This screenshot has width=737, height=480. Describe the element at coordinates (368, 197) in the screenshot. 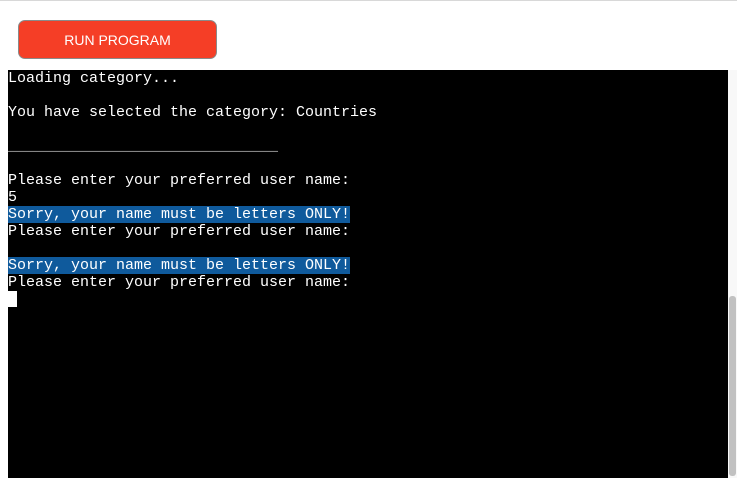

I see `terminal-user-input: 5` at that location.